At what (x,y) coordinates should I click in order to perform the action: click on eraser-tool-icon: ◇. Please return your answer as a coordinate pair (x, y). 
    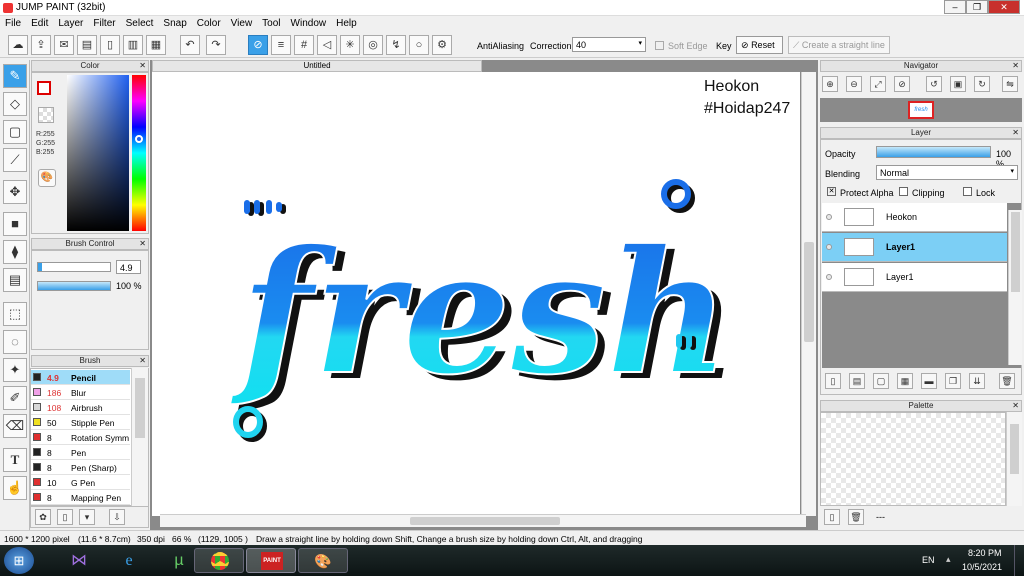
    Looking at the image, I should click on (15, 104).